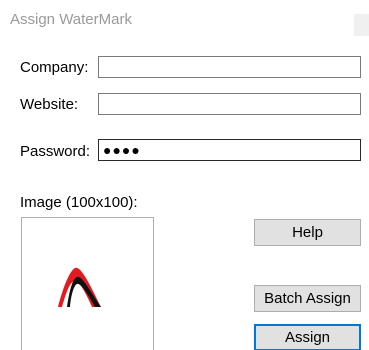  What do you see at coordinates (79, 287) in the screenshot?
I see `watermark-logo-icon` at bounding box center [79, 287].